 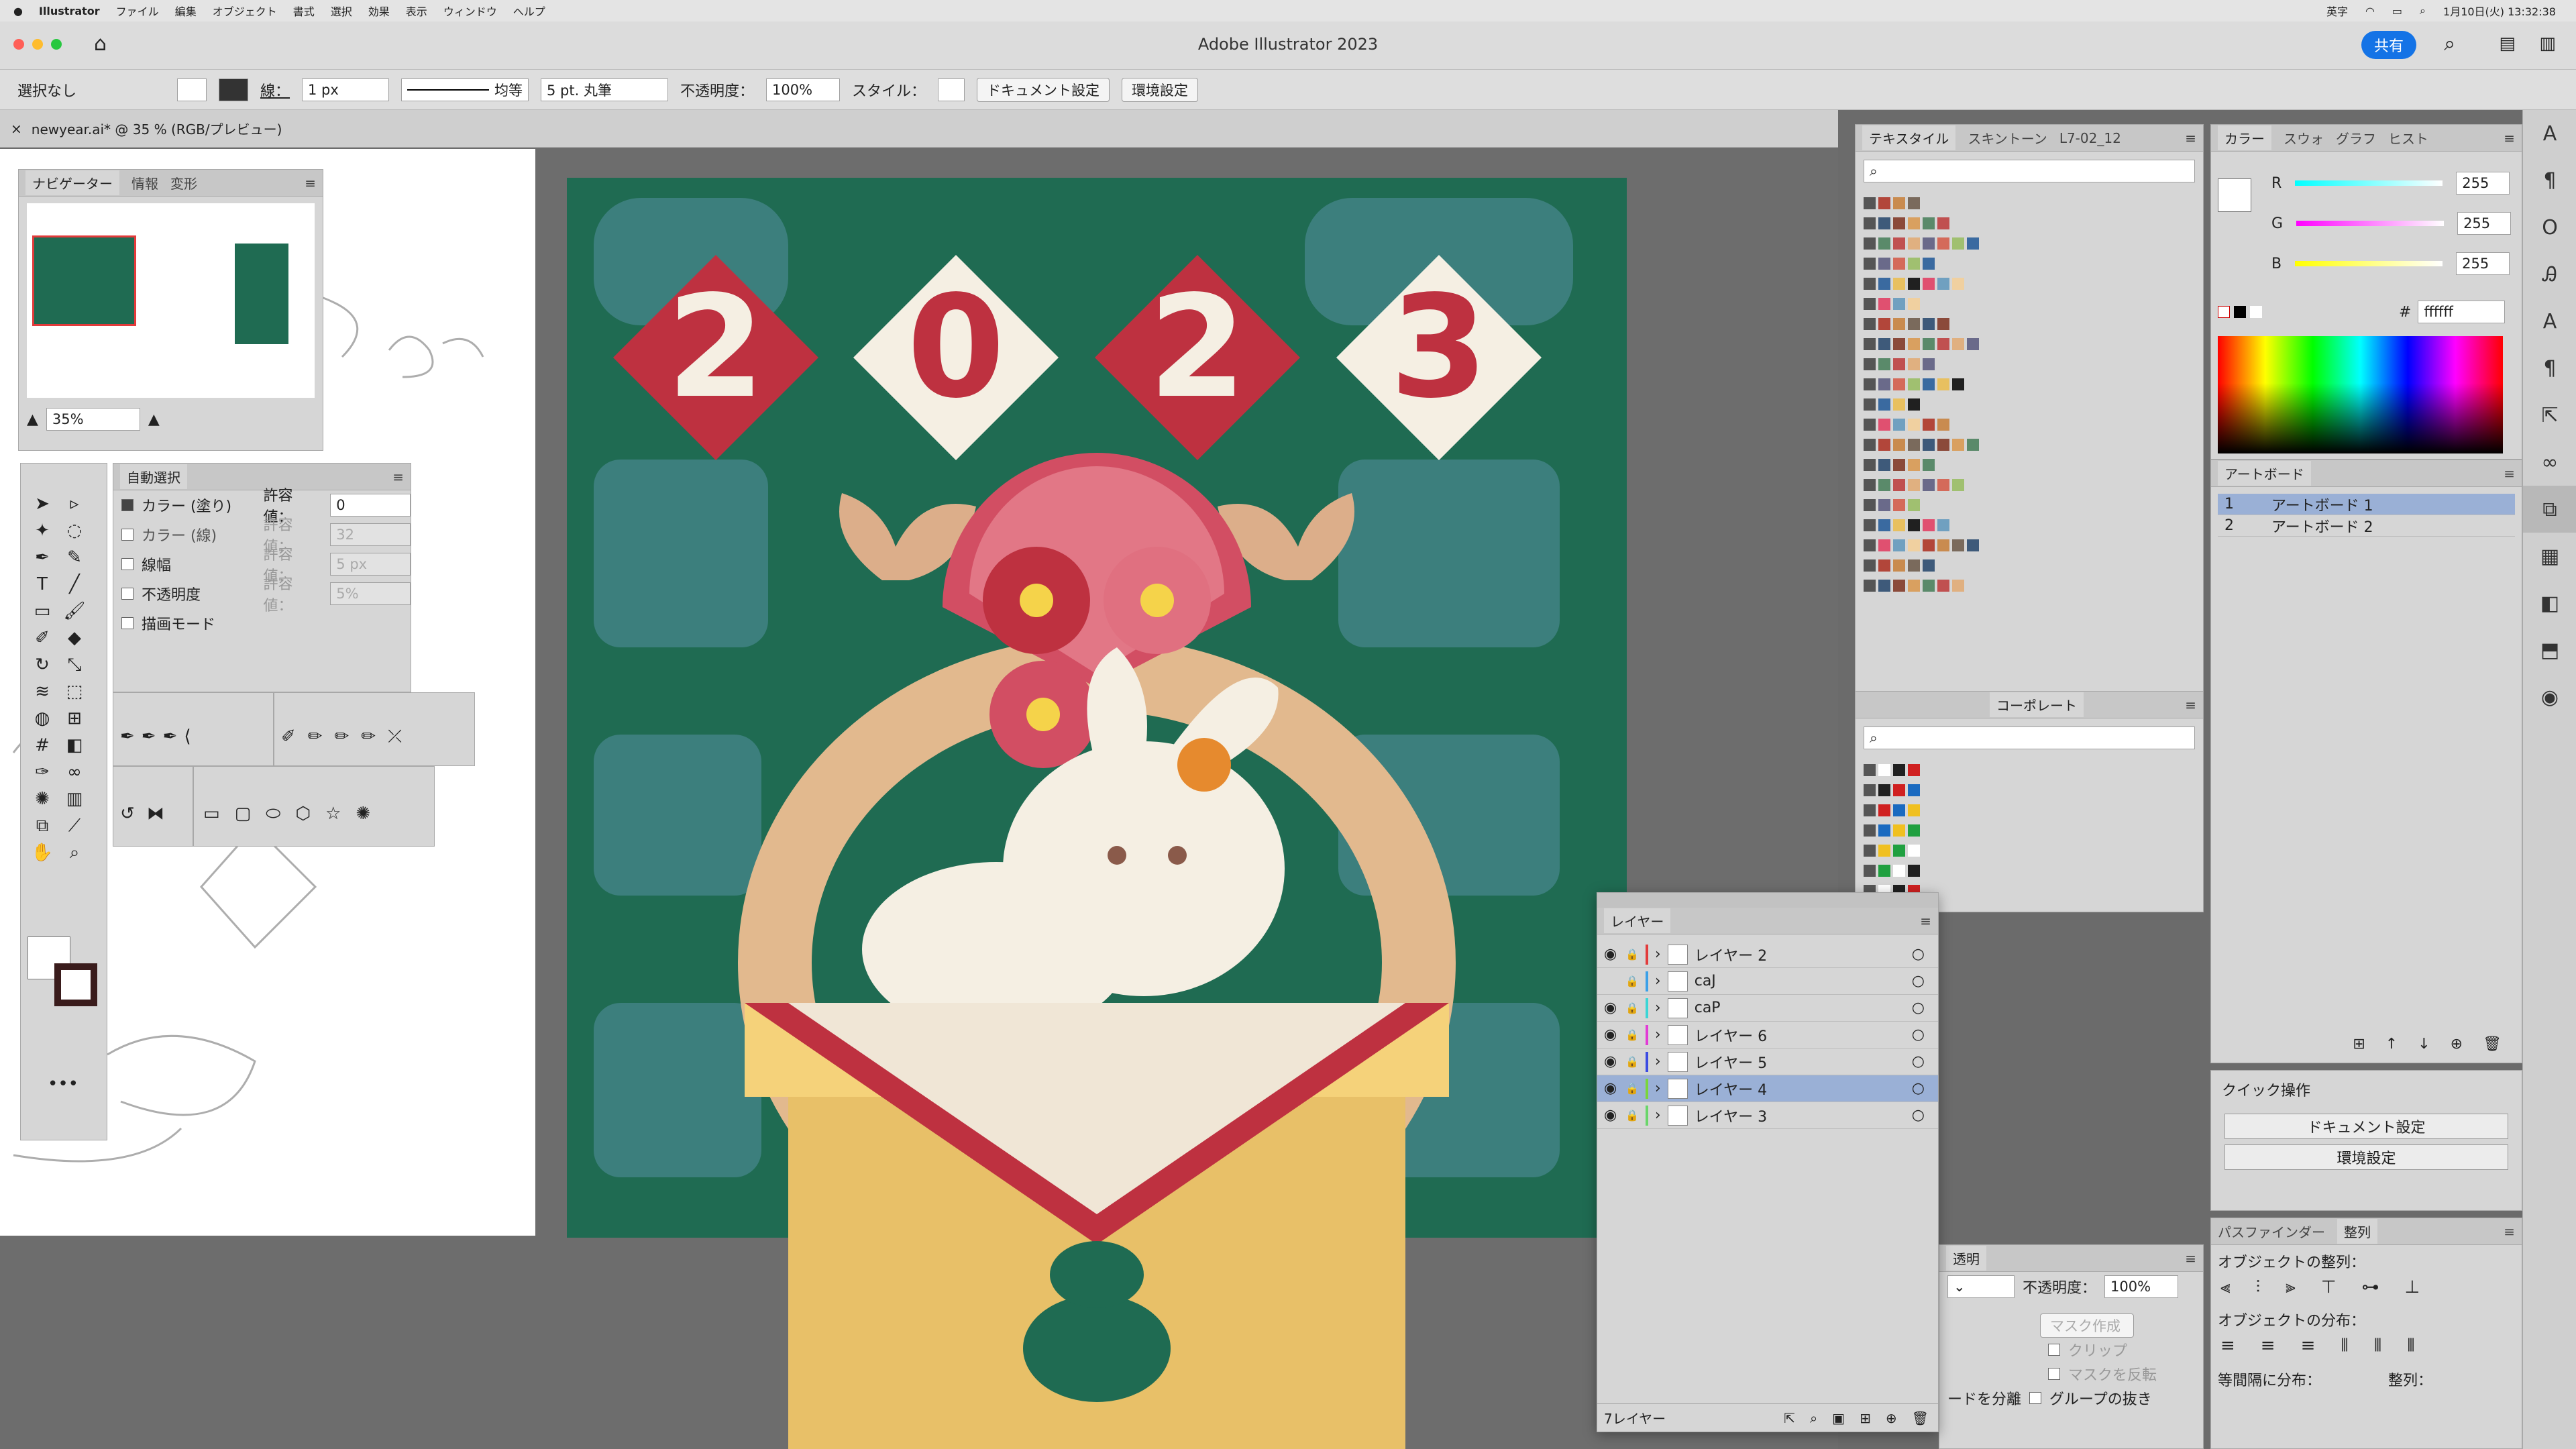 What do you see at coordinates (183, 183) in the screenshot?
I see `tab-transform: 変形` at bounding box center [183, 183].